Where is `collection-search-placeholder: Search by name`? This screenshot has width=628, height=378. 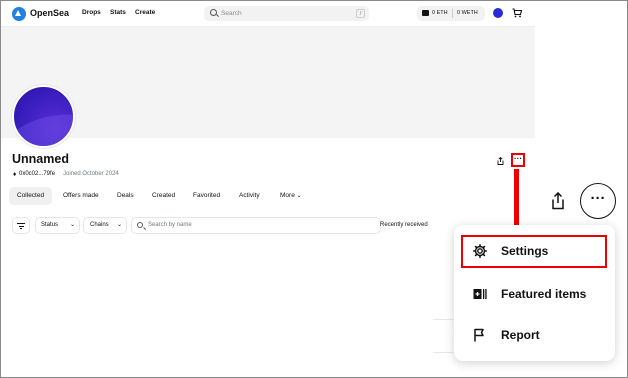
collection-search-placeholder: Search by name is located at coordinates (170, 225).